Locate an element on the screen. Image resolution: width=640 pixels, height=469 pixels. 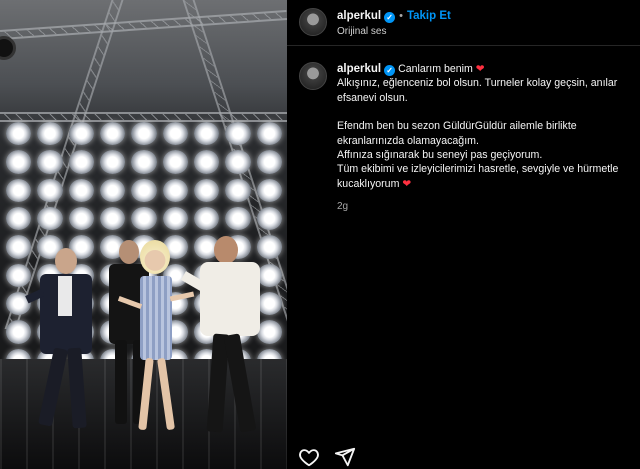
stage-speaker is located at coordinates (8, 48).